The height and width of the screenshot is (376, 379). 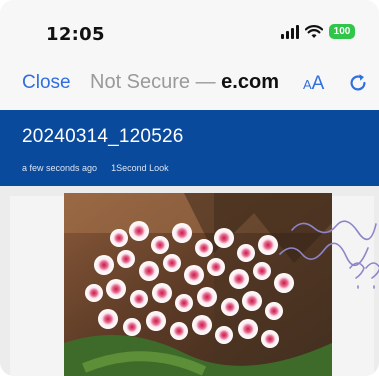 I want to click on url-security-label: Not Secure —, so click(x=156, y=82).